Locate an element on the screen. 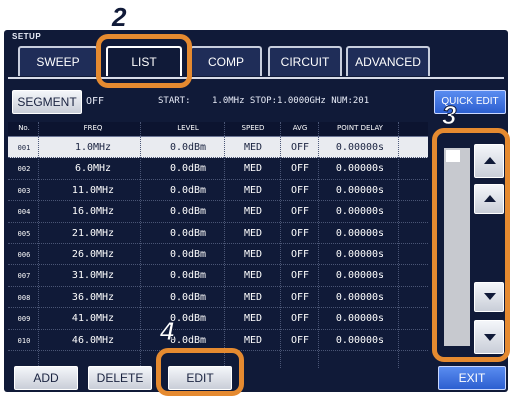 The image size is (512, 396). header-level: LEVEL is located at coordinates (188, 128).